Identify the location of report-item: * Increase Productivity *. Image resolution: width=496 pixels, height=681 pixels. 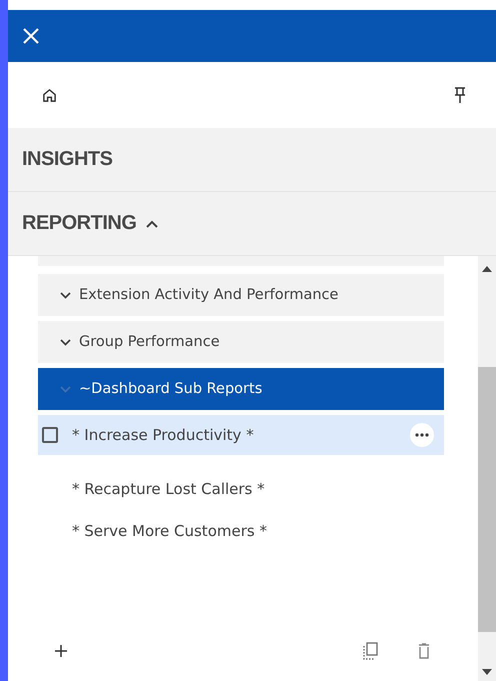
(241, 435).